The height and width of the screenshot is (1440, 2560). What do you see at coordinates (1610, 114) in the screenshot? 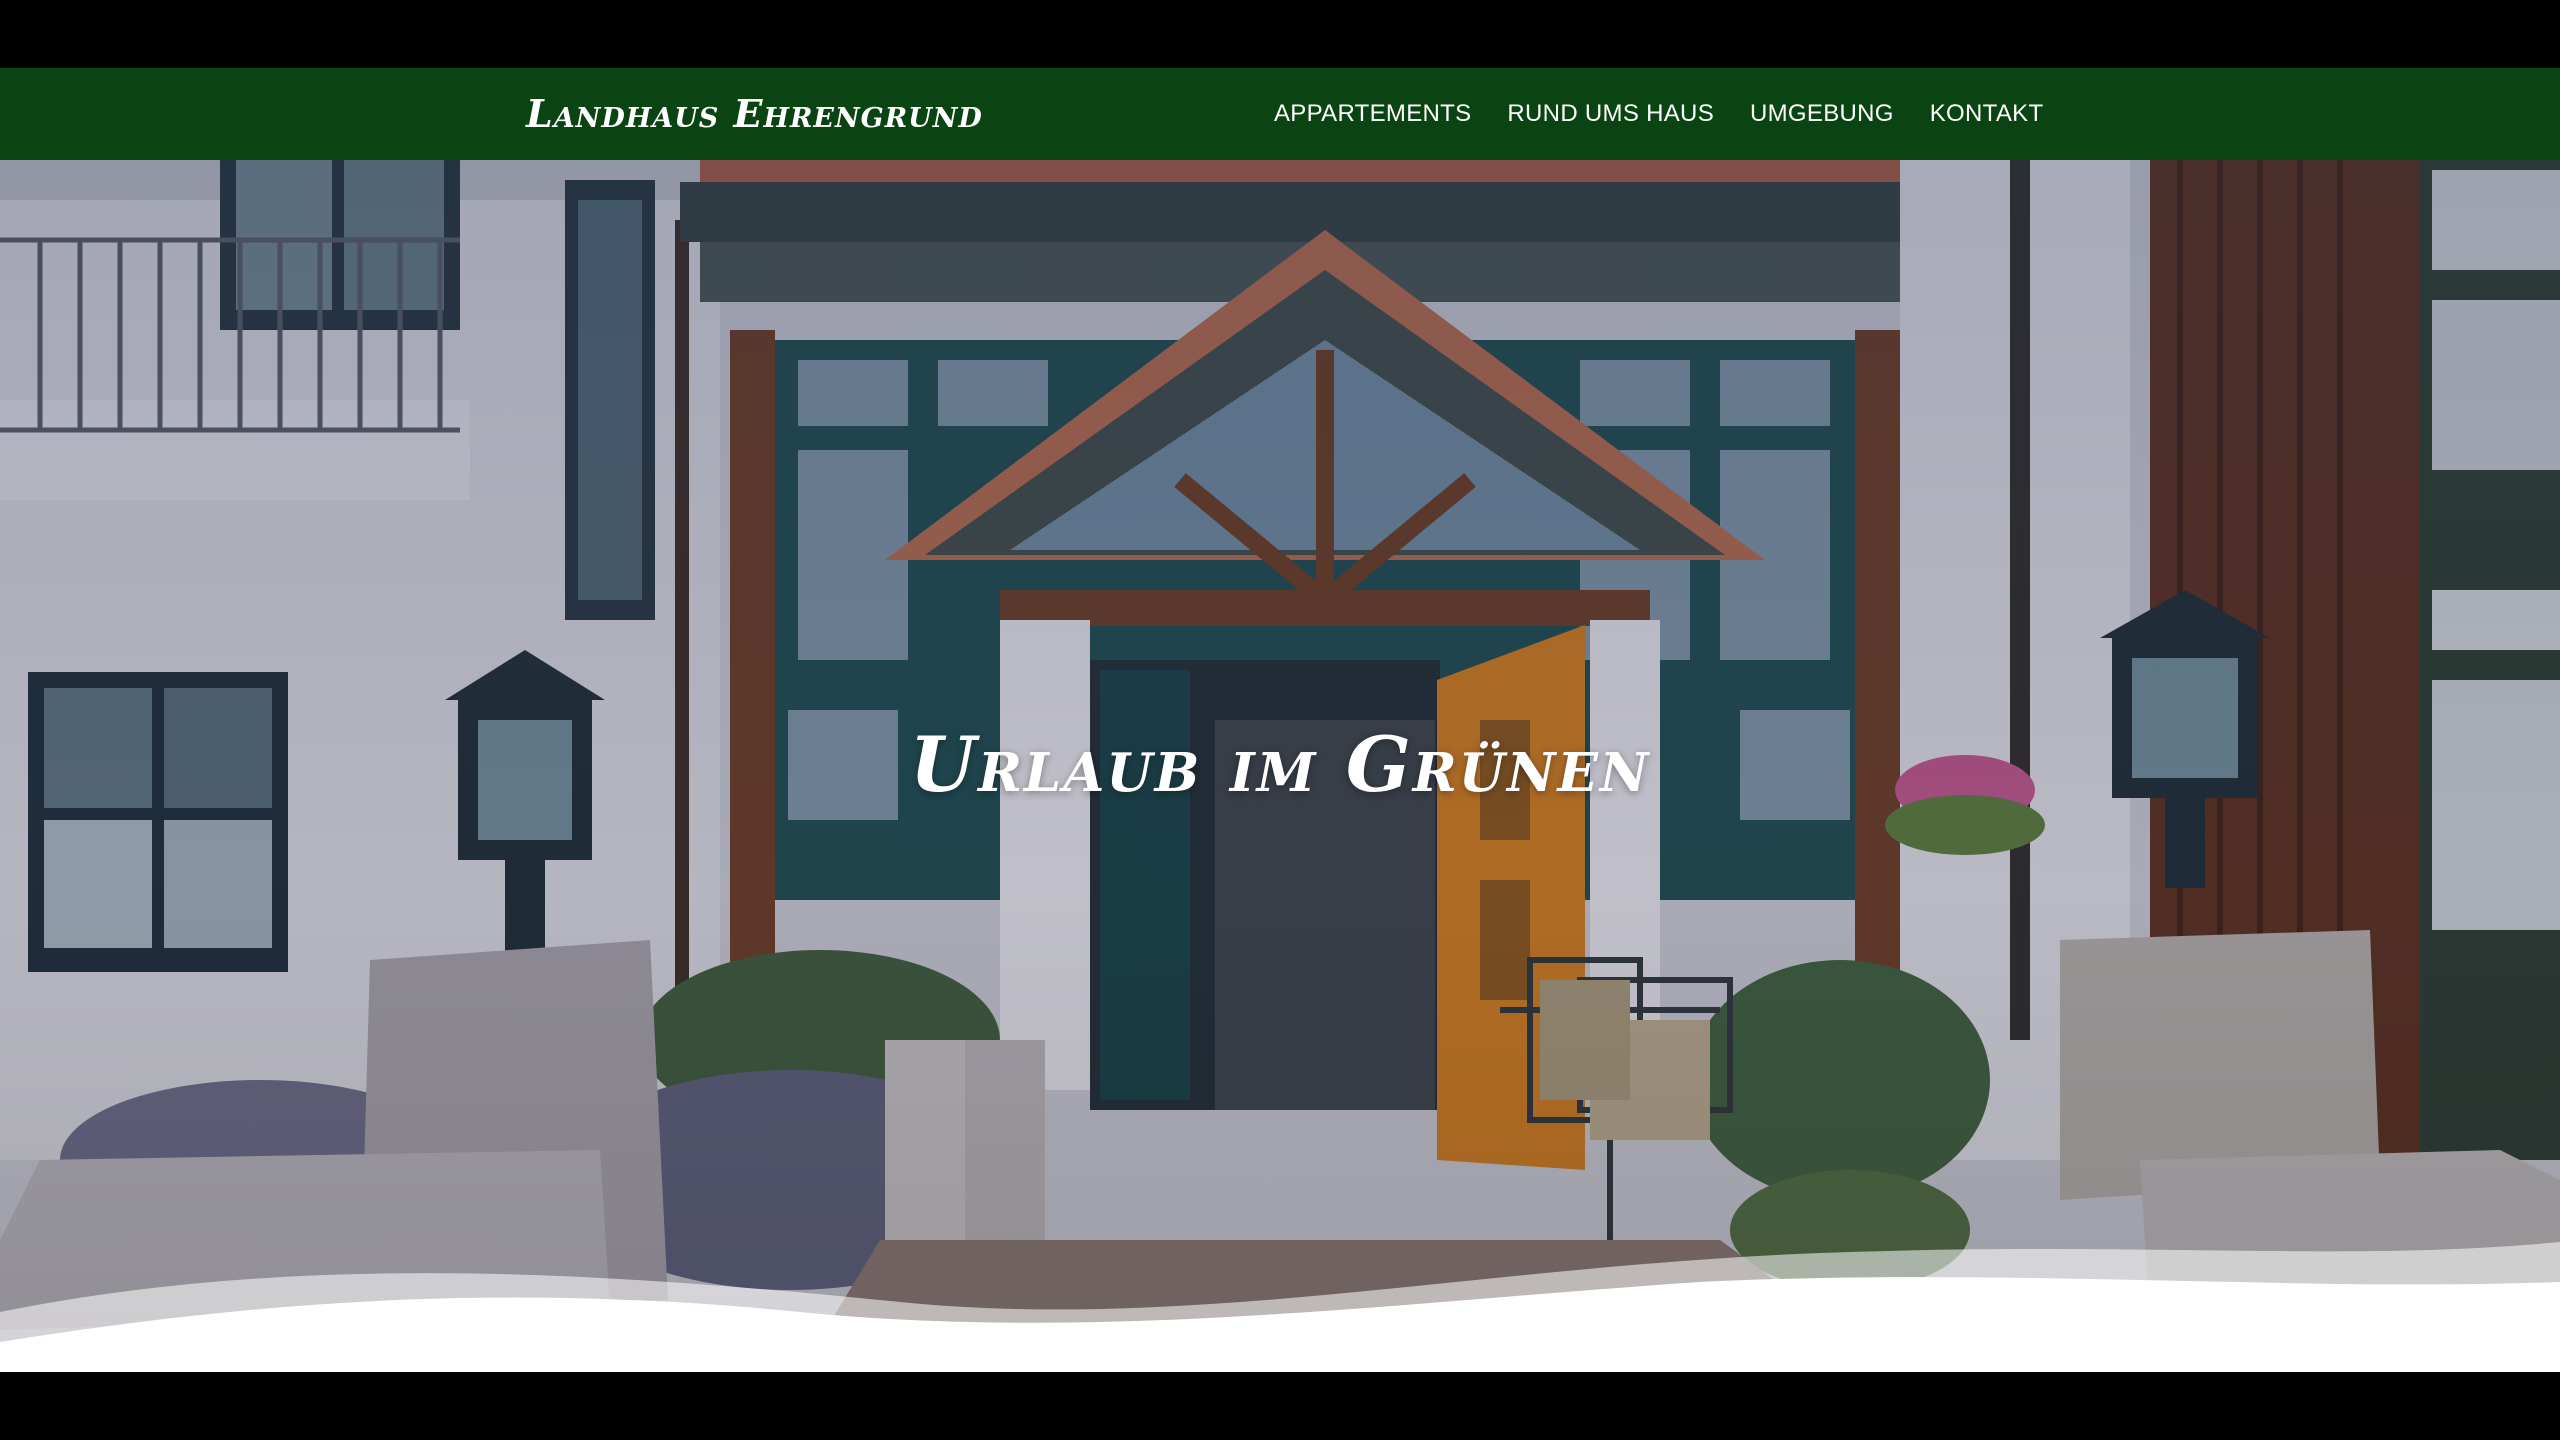
I see `nav-item-rund-ums-haus: RUND UMS HAUS` at bounding box center [1610, 114].